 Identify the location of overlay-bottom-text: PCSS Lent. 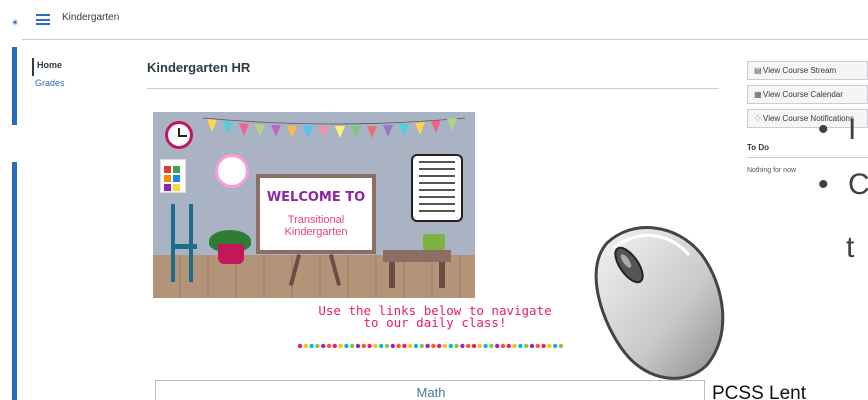
(759, 391).